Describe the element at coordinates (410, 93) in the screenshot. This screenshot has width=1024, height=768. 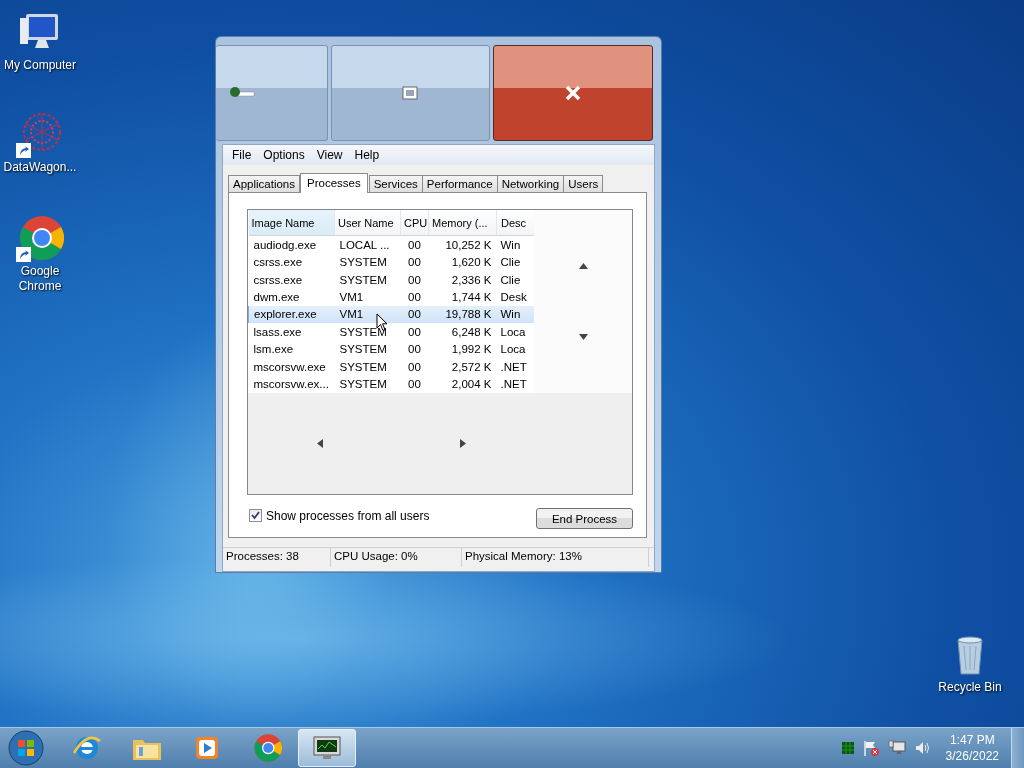
I see `maximize-icon` at that location.